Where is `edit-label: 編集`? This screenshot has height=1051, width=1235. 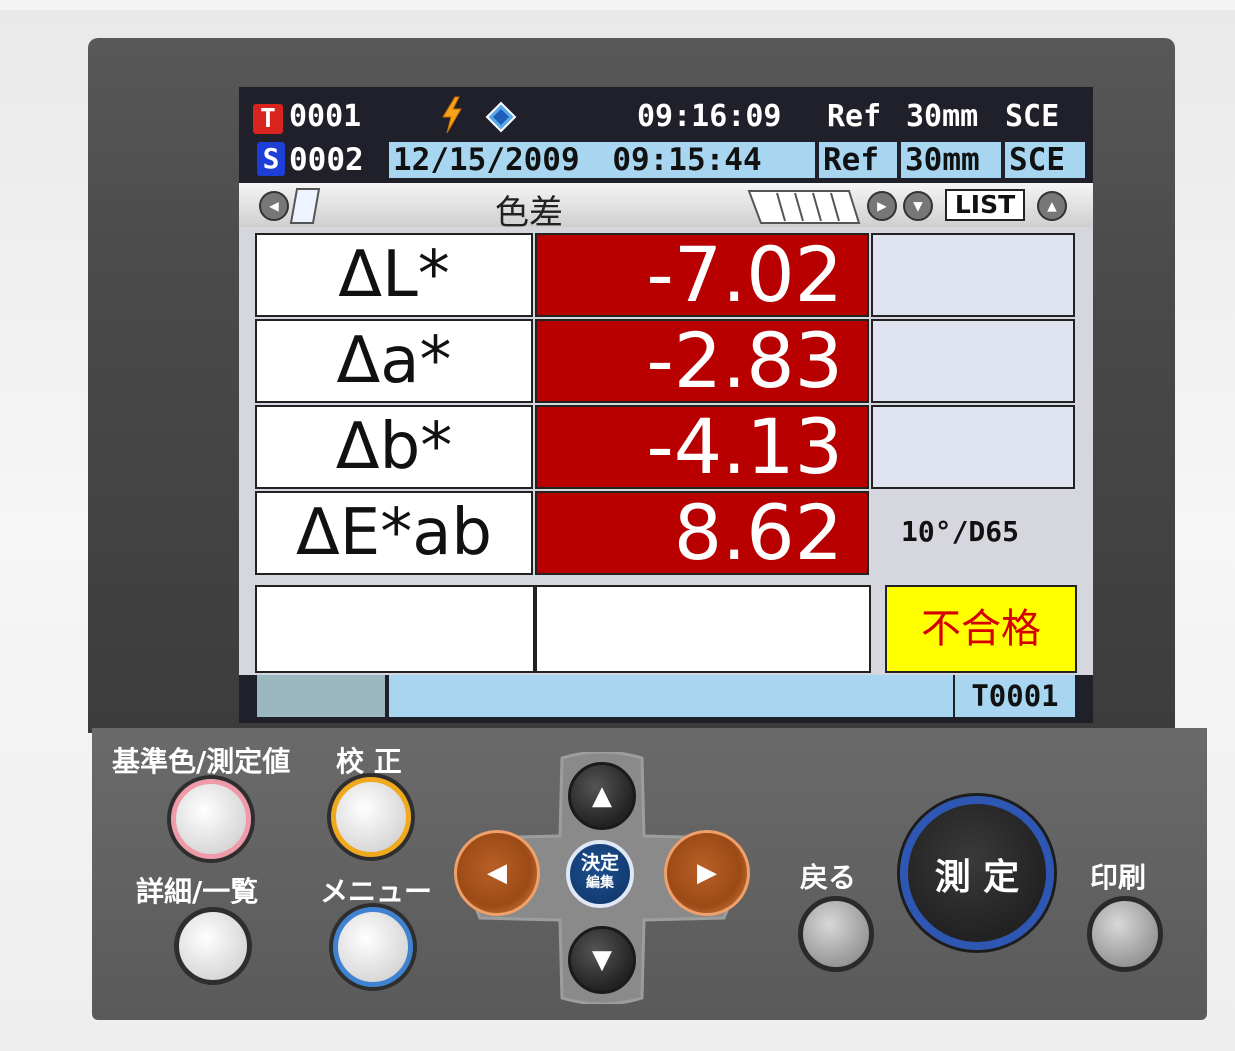
edit-label: 編集 is located at coordinates (600, 883).